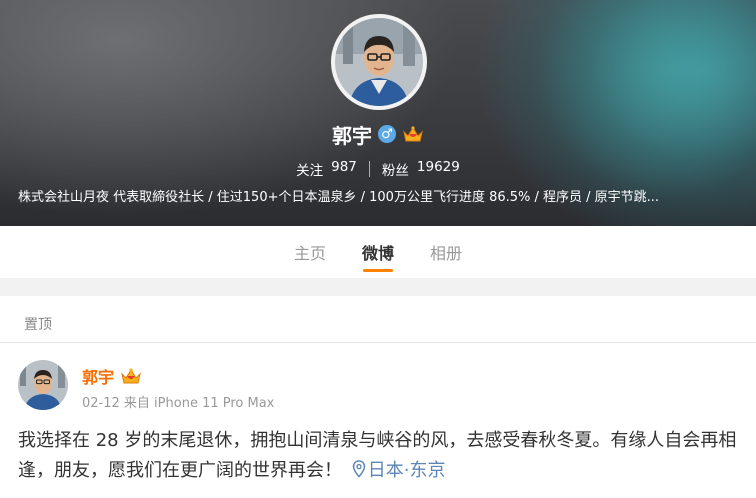 The height and width of the screenshot is (498, 756). I want to click on pinned-label: 置顶, so click(38, 325).